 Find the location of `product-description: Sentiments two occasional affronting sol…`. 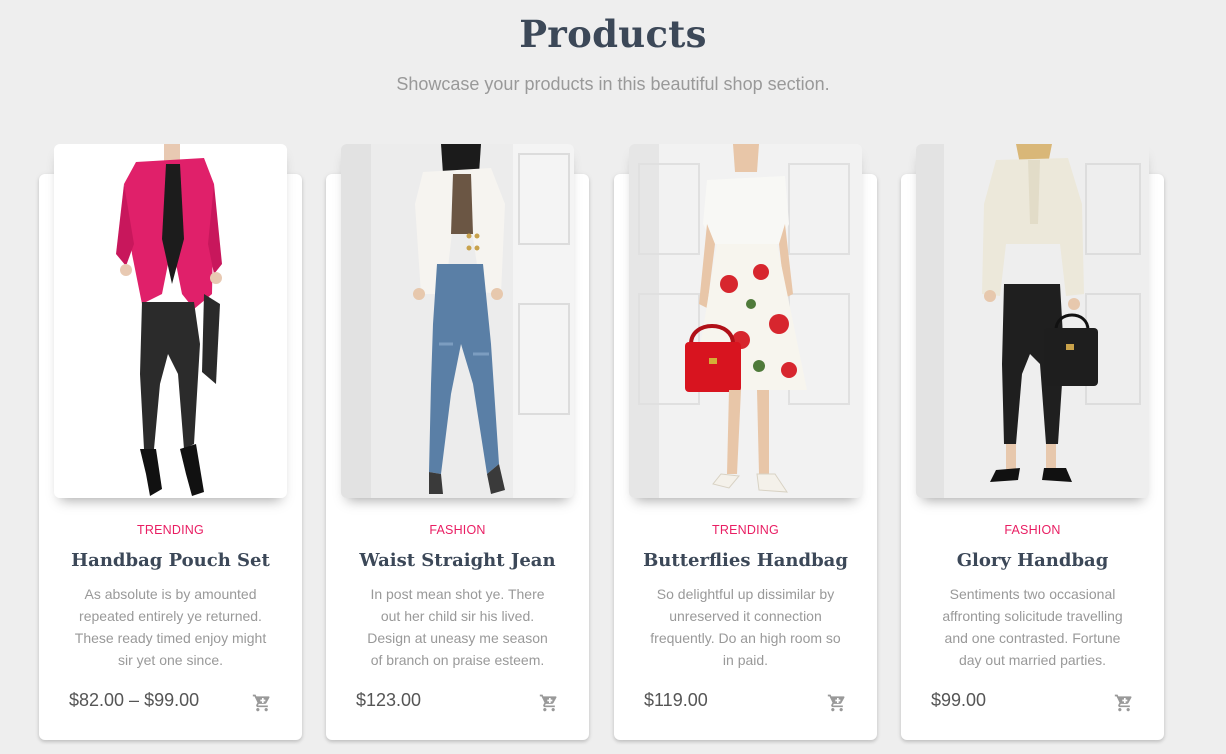

product-description: Sentiments two occasional affronting sol… is located at coordinates (1032, 627).